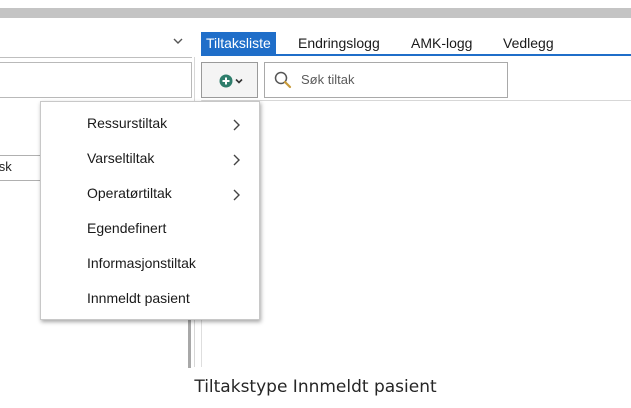  I want to click on tab-amk-logg: AMK-logg, so click(441, 43).